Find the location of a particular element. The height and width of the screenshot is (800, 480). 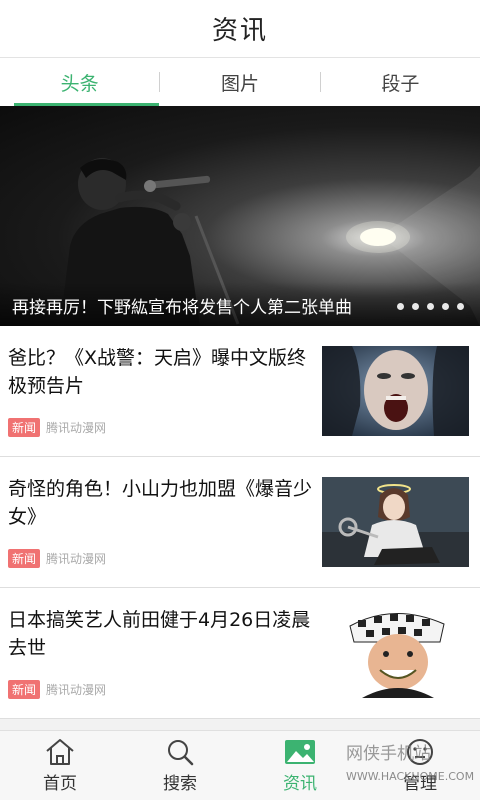

home-icon is located at coordinates (60, 752).